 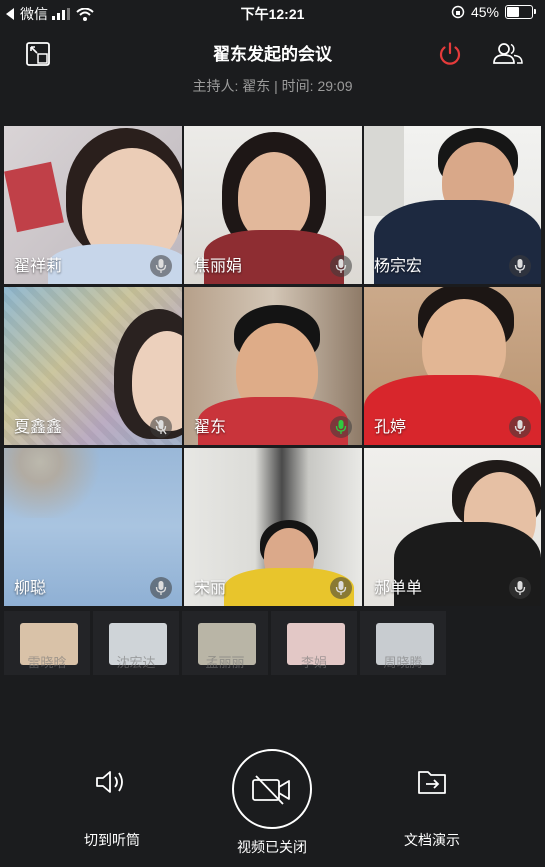 I want to click on video-tile: 翟祥莉, so click(x=93, y=205).